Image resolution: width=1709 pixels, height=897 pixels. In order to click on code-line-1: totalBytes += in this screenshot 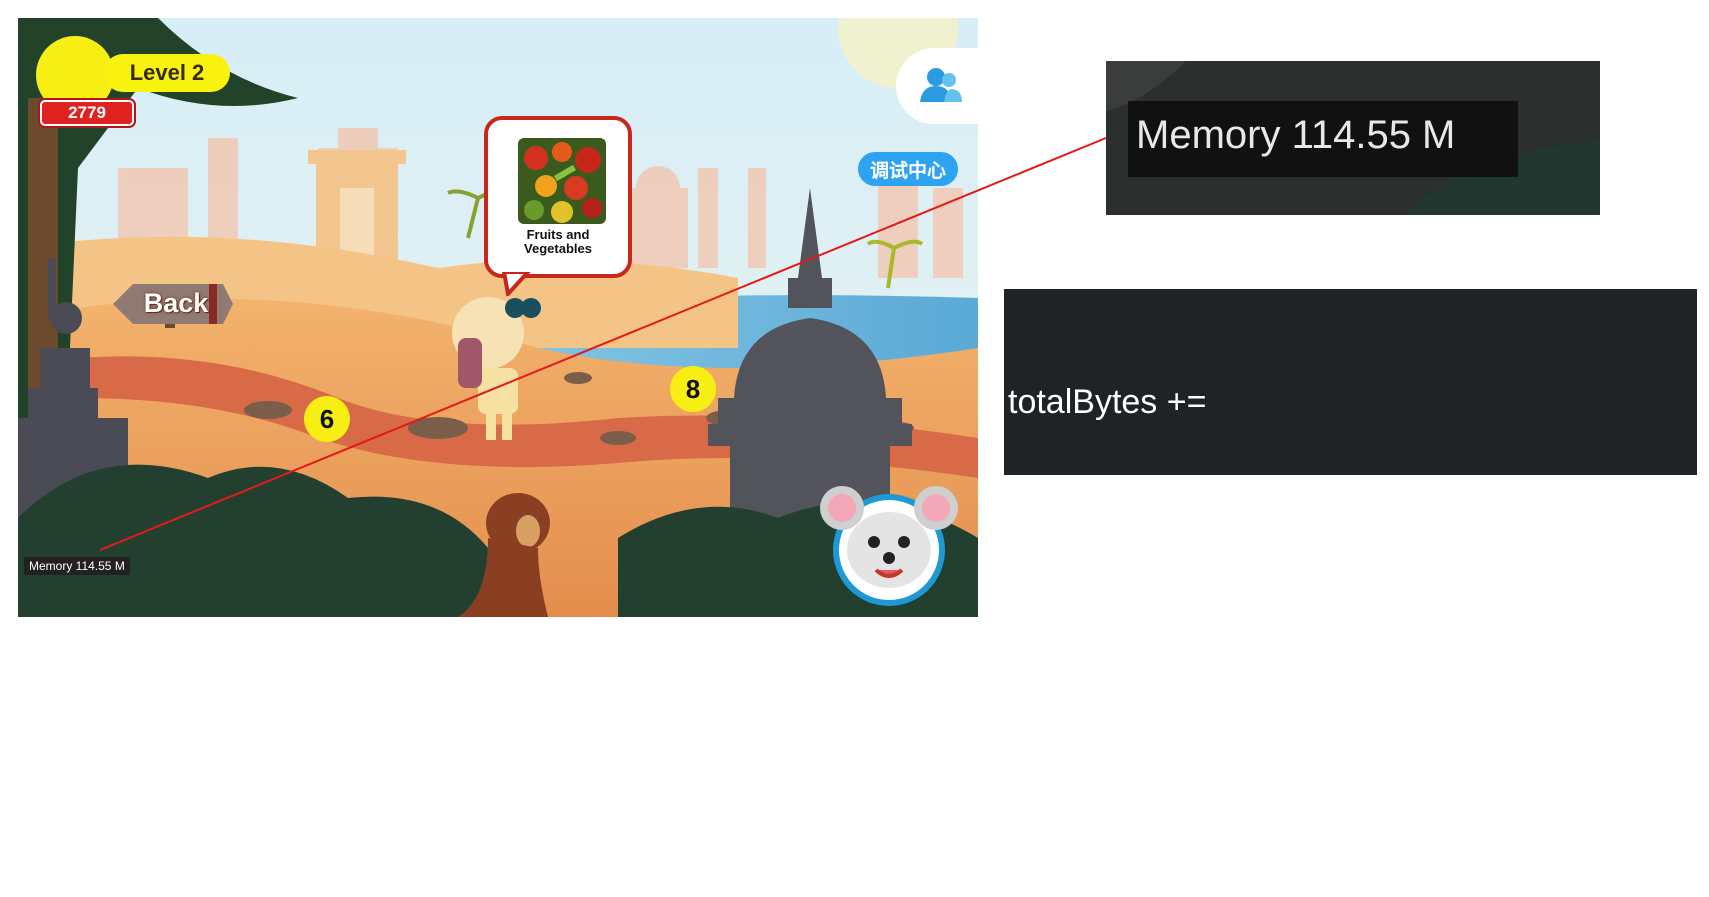, I will do `click(1107, 402)`.